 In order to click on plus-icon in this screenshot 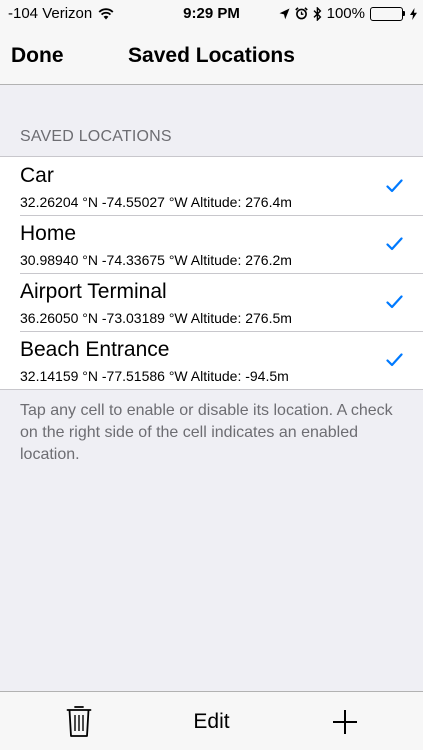, I will do `click(345, 724)`.